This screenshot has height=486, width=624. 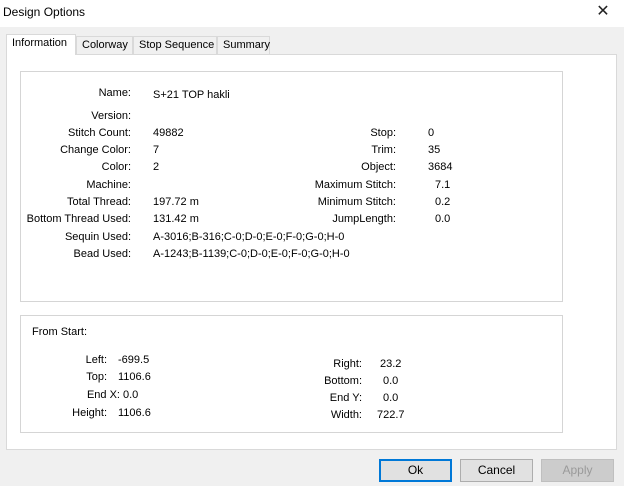 What do you see at coordinates (156, 167) in the screenshot?
I see `color-value: 2` at bounding box center [156, 167].